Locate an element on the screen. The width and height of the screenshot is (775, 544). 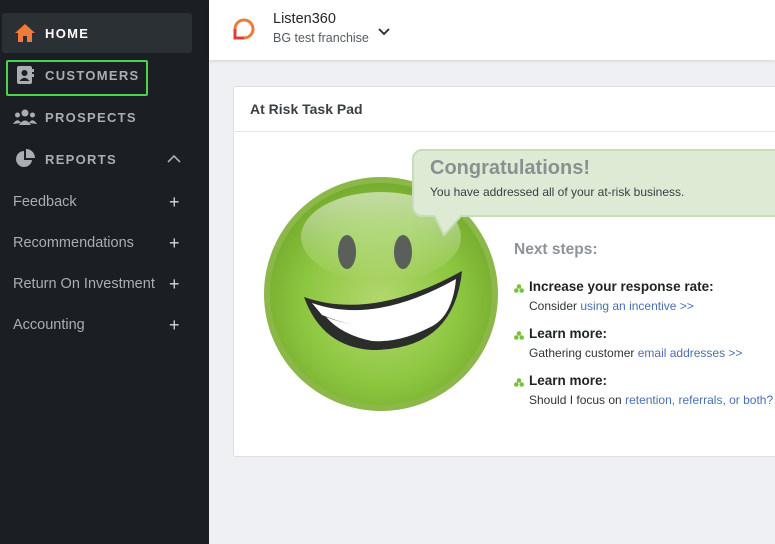
step-description: Gathering customer email addresses >> is located at coordinates (636, 353).